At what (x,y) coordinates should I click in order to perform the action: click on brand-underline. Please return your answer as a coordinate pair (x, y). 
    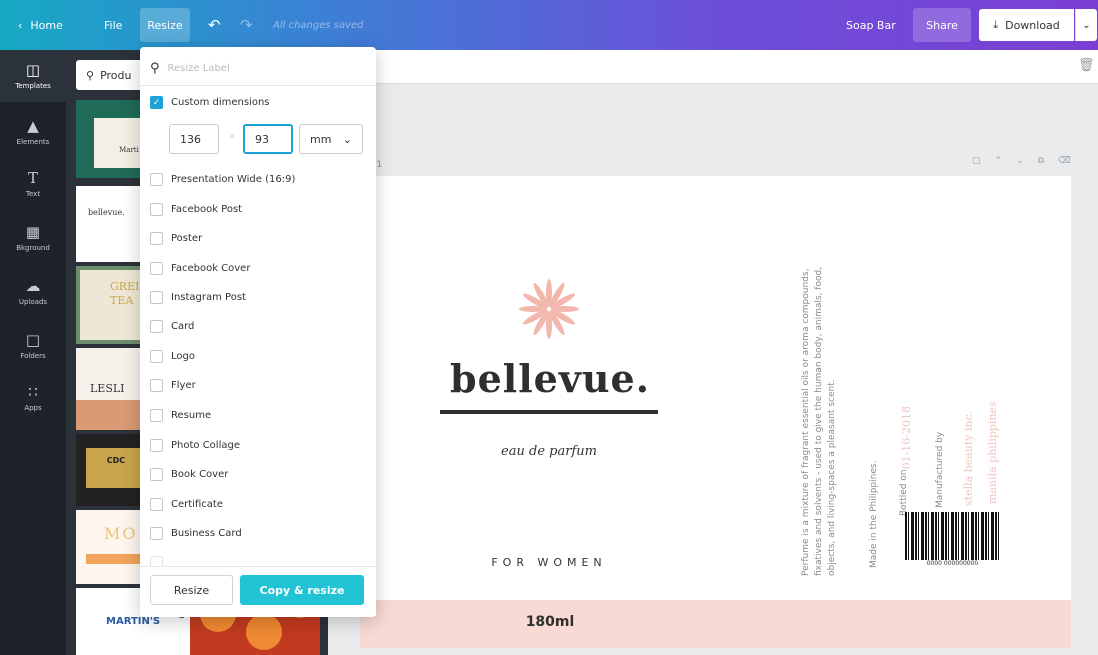
    Looking at the image, I should click on (549, 412).